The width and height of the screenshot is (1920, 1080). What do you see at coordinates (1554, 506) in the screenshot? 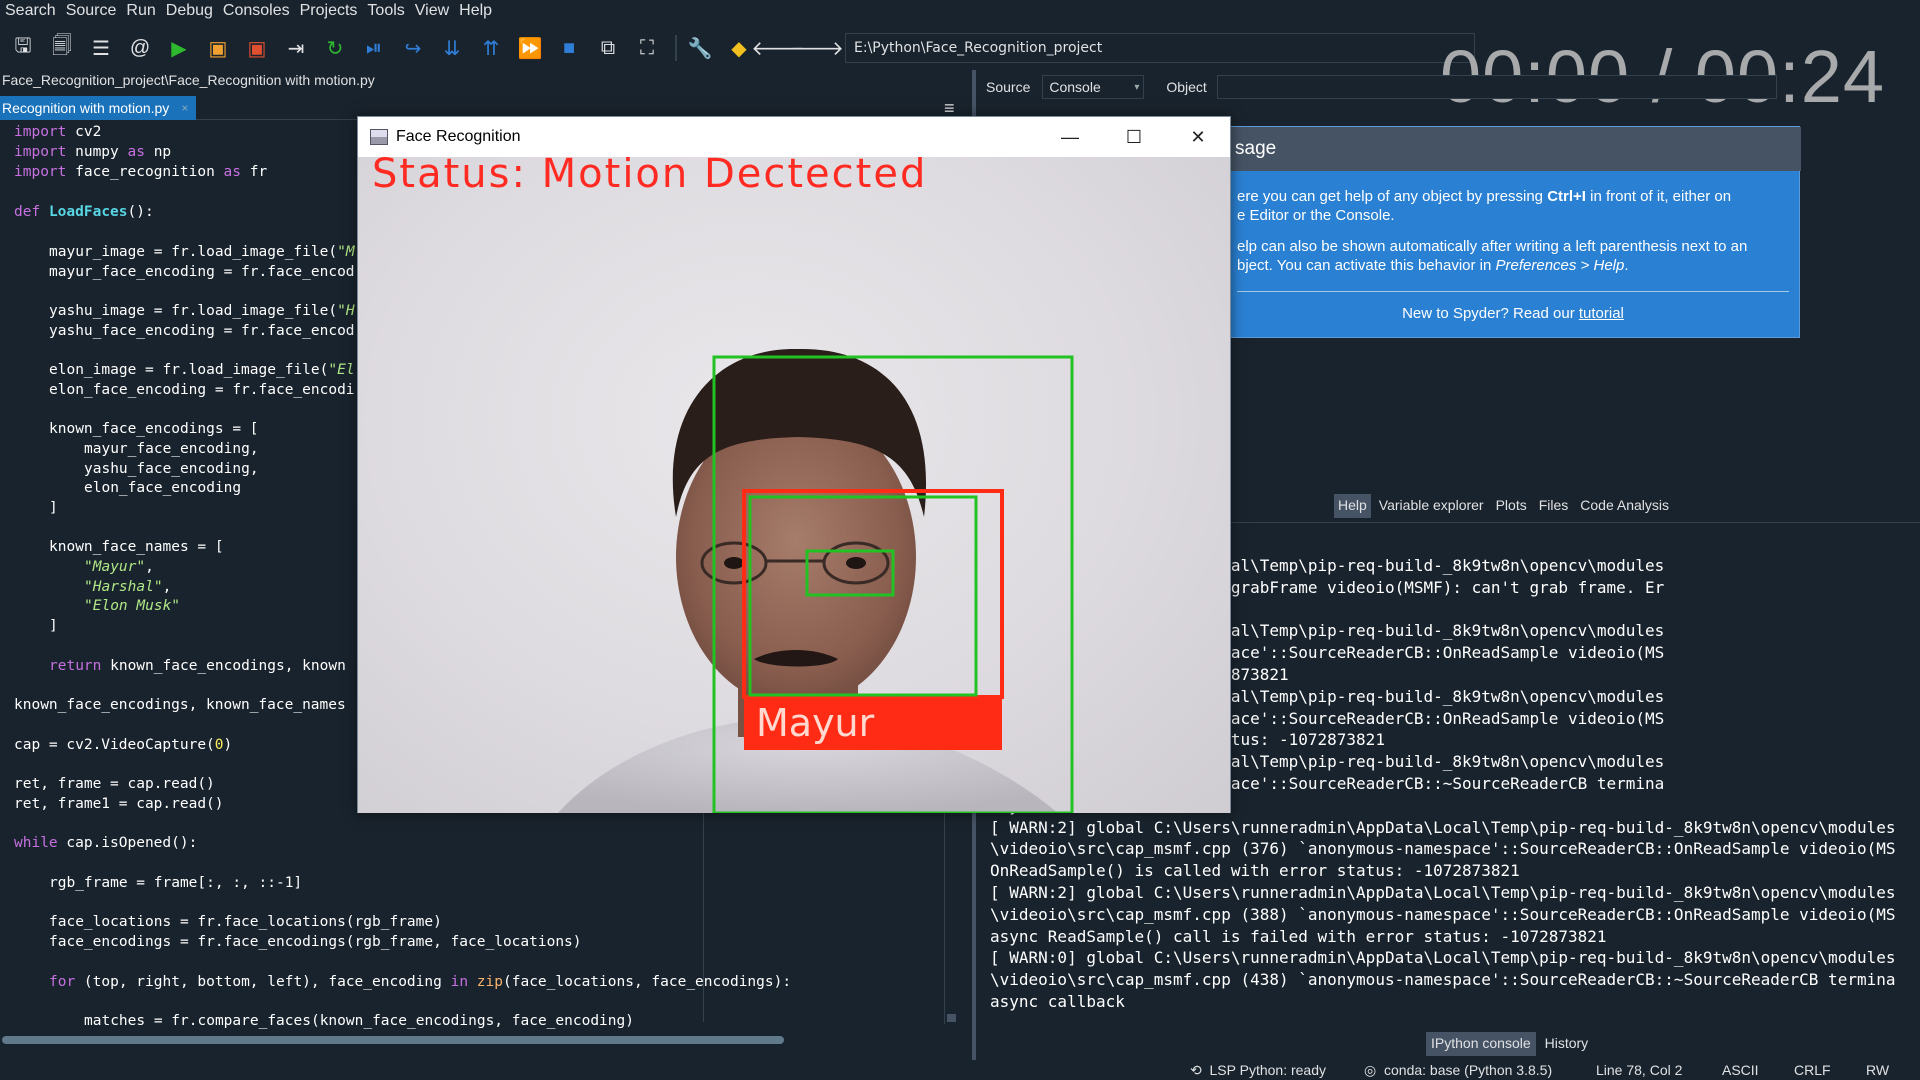
I see `tab-files: Files` at bounding box center [1554, 506].